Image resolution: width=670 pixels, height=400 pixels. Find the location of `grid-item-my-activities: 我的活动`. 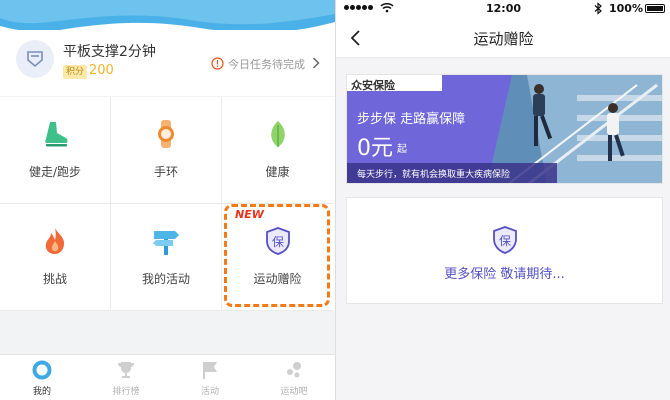

grid-item-my-activities: 我的活动 is located at coordinates (166, 257).